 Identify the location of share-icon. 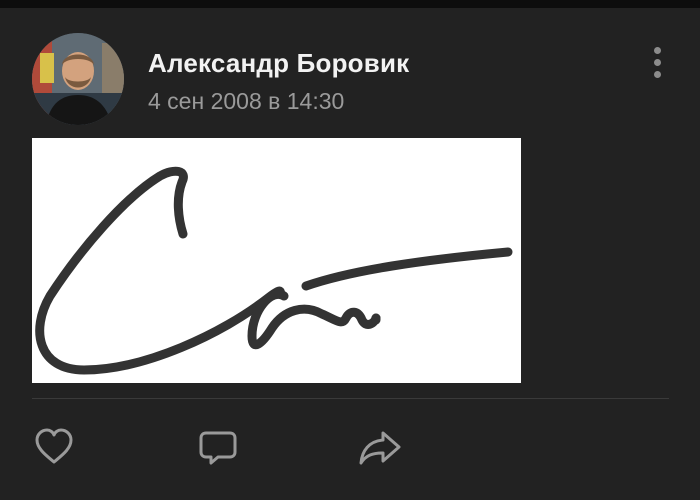
(380, 448).